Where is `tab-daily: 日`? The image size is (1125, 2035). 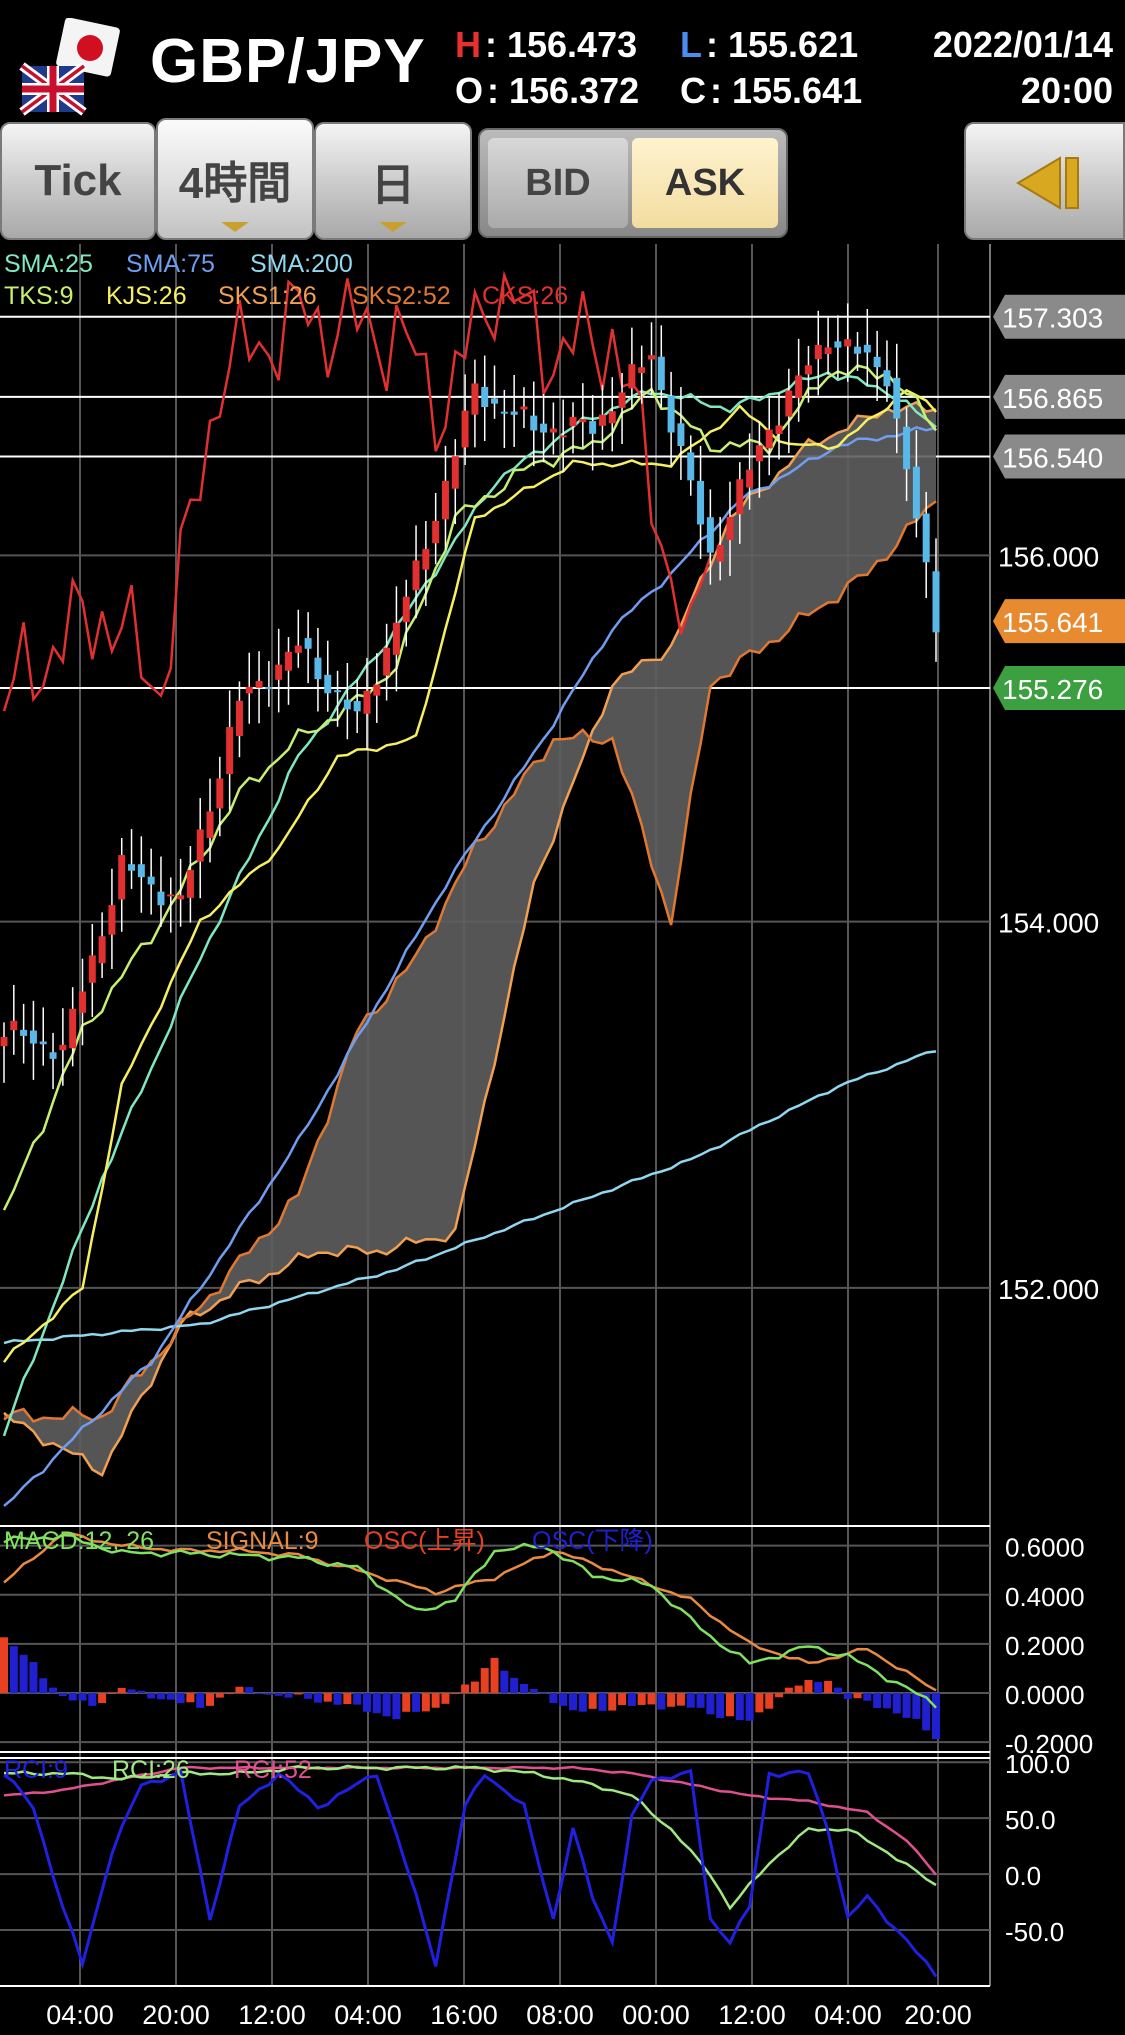
tab-daily: 日 is located at coordinates (393, 181).